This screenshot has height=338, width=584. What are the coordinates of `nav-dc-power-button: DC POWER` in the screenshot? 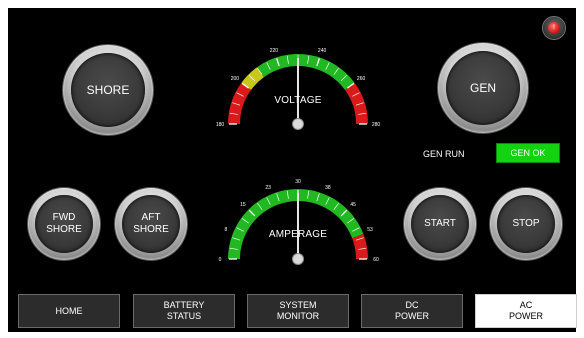 It's located at (412, 311).